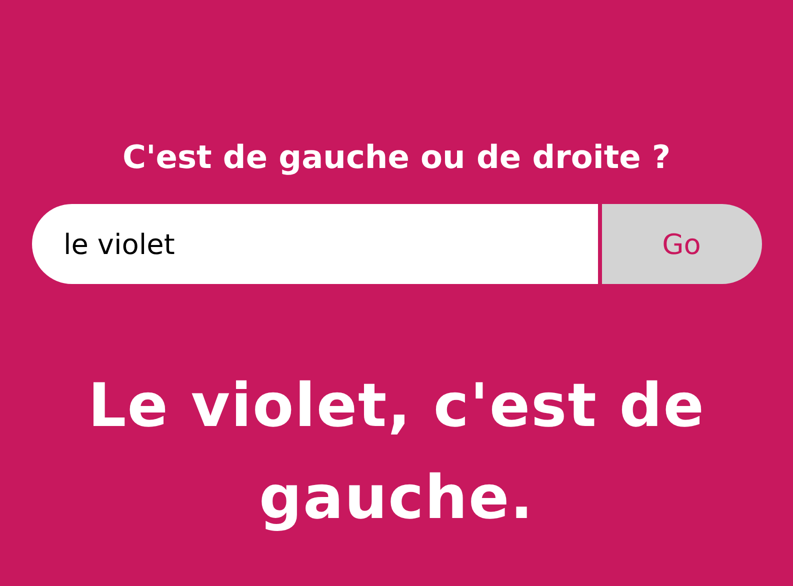 The image size is (793, 586). I want to click on question-heading: C'est de gauche ou de droite ?, so click(396, 157).